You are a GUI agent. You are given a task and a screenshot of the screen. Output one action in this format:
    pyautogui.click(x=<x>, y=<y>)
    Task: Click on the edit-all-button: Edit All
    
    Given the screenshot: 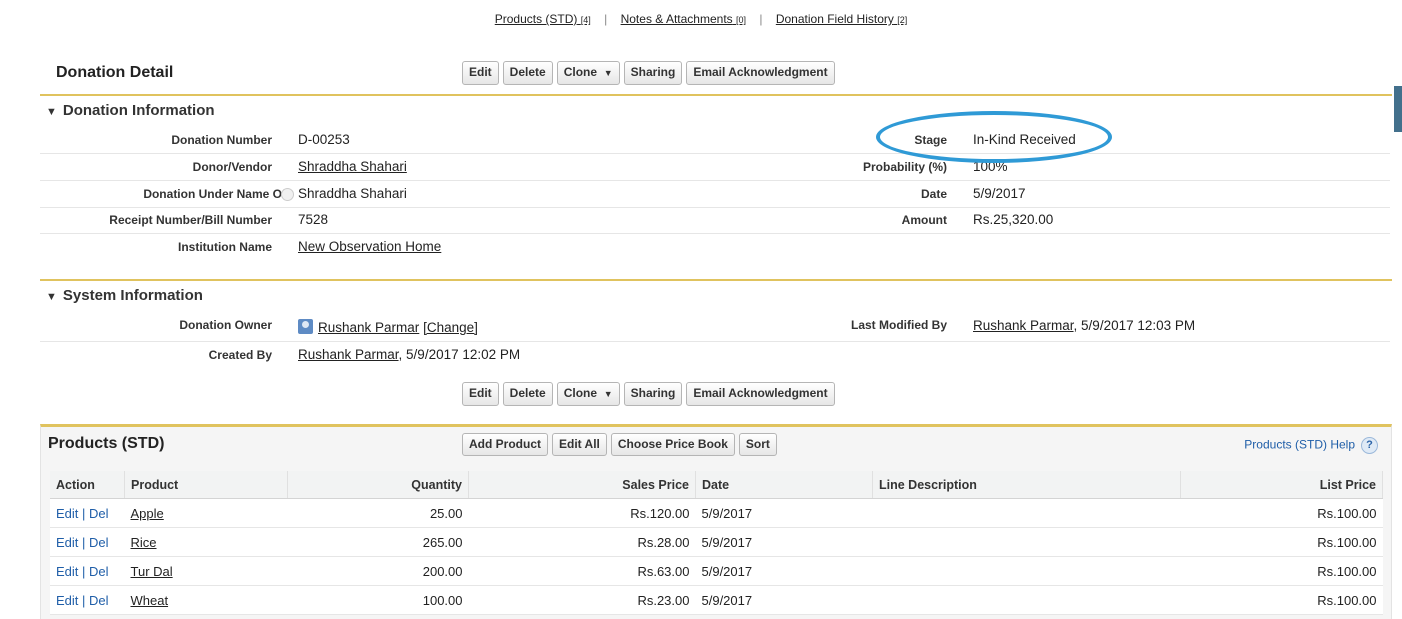 What is the action you would take?
    pyautogui.click(x=579, y=444)
    